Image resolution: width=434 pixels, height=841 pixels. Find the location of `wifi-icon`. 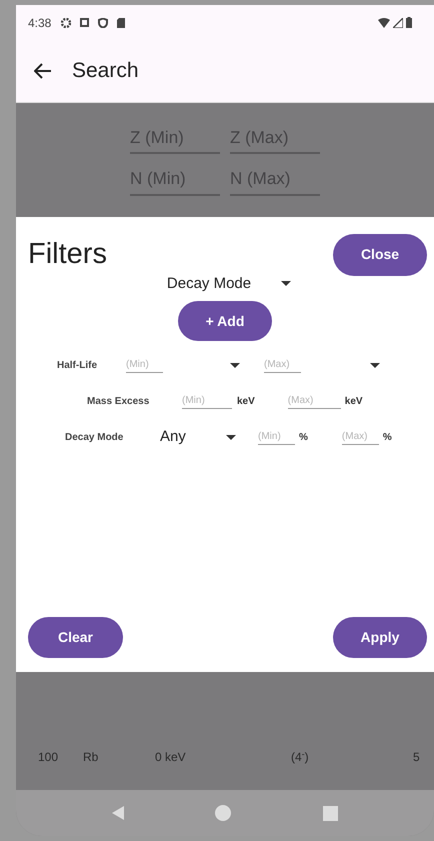

wifi-icon is located at coordinates (384, 23).